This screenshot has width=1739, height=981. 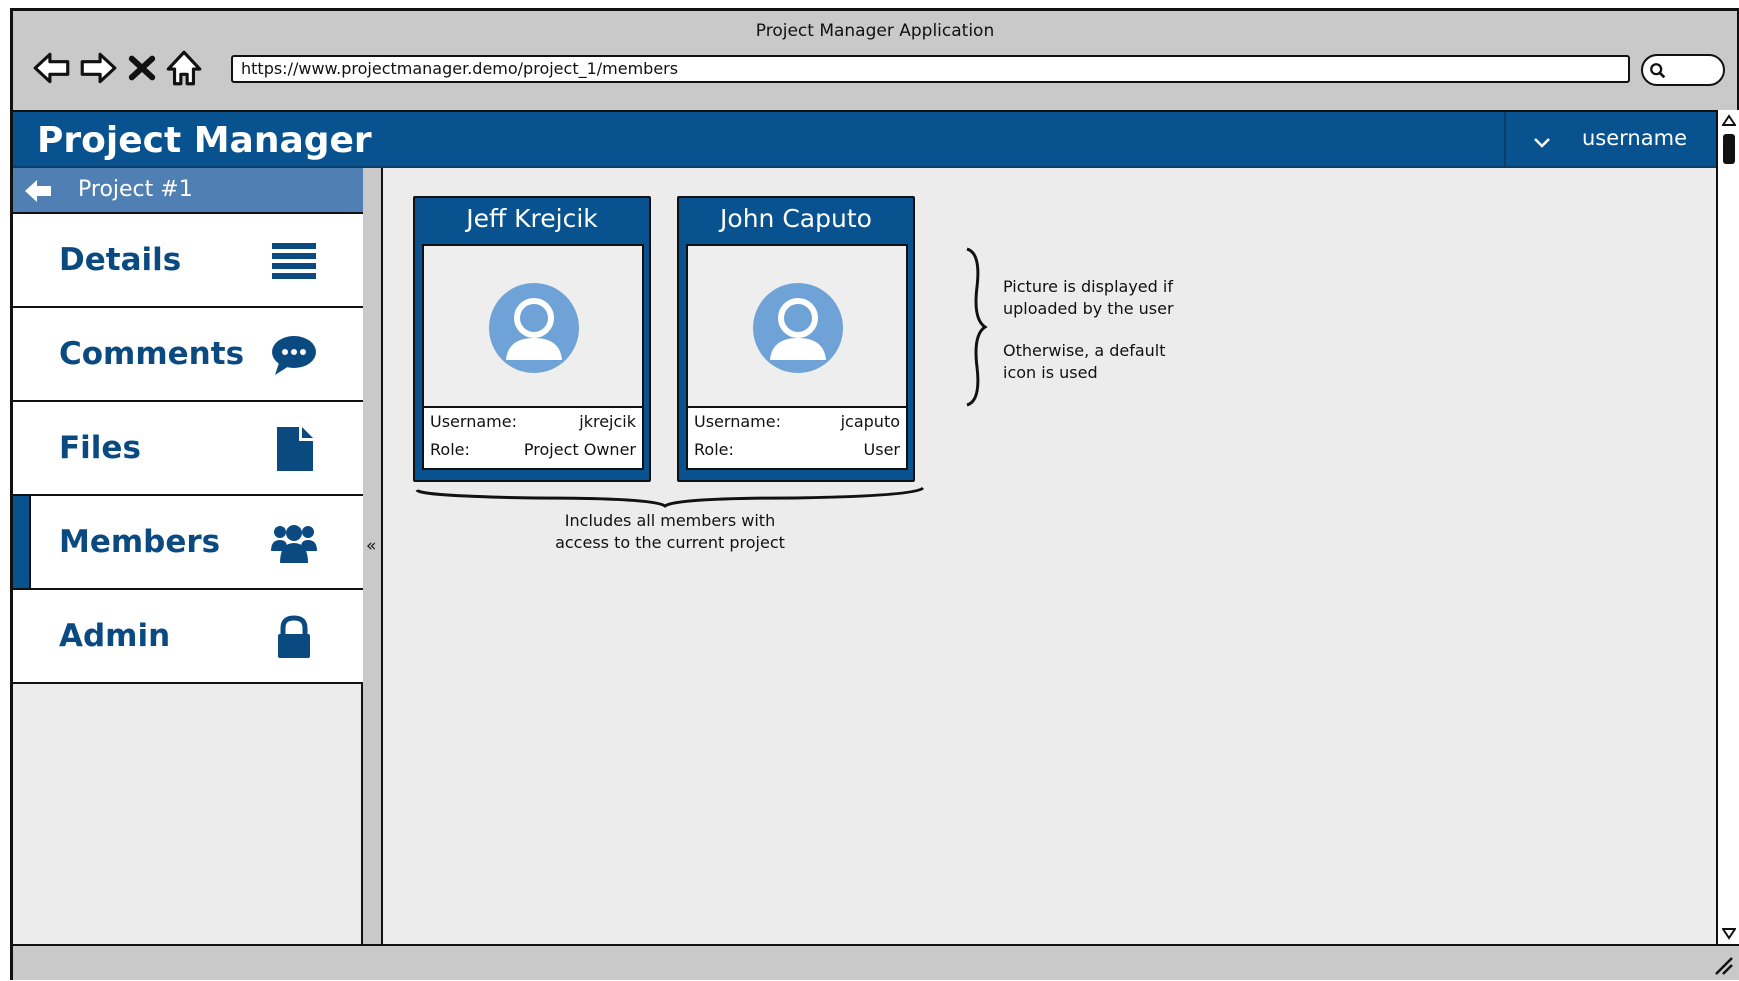 What do you see at coordinates (120, 260) in the screenshot?
I see `sidebar-item-label: Details` at bounding box center [120, 260].